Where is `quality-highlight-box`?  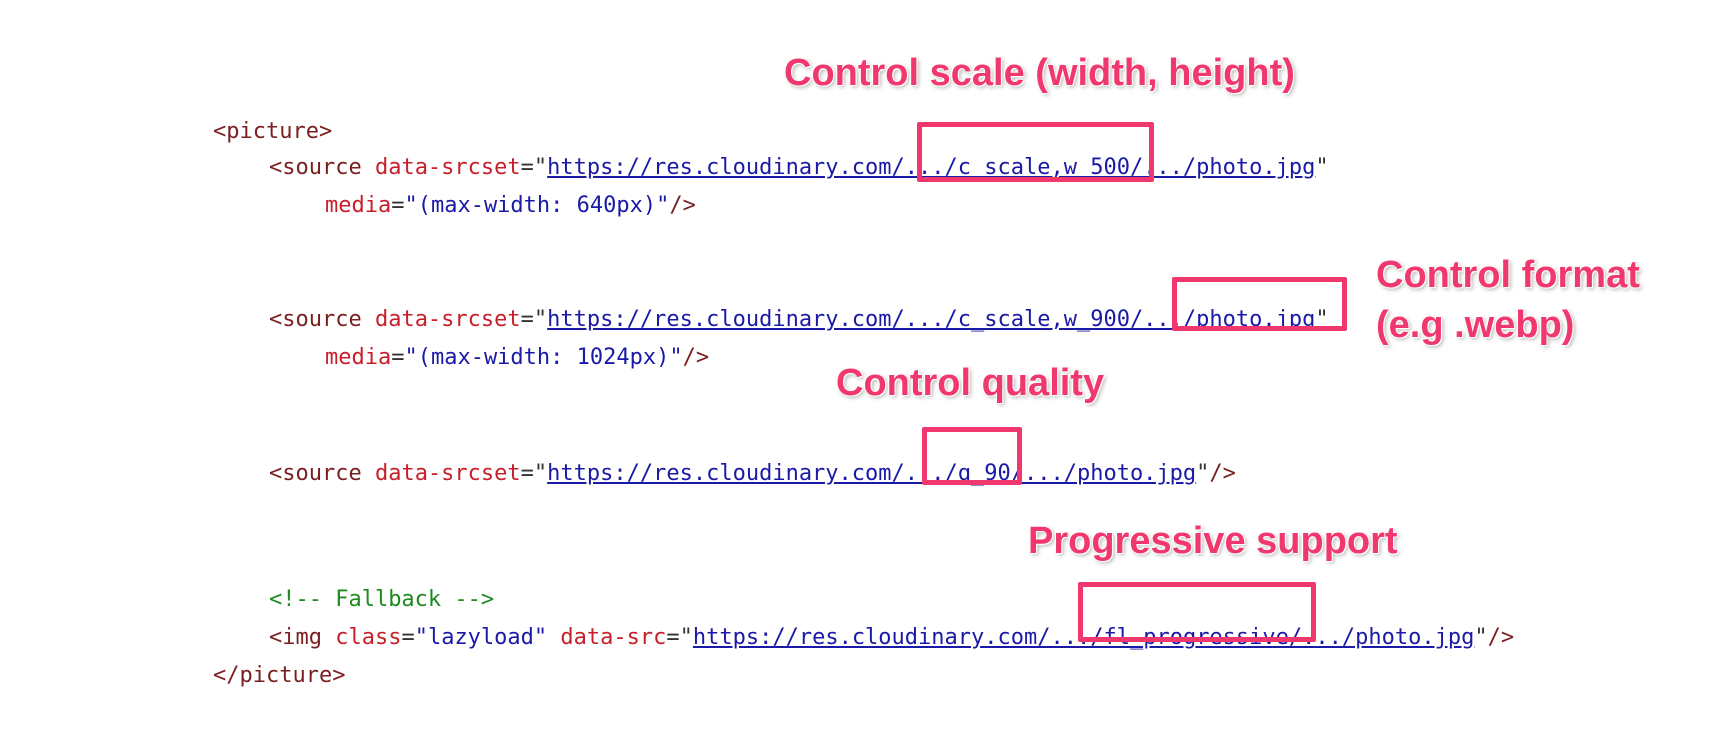
quality-highlight-box is located at coordinates (972, 456).